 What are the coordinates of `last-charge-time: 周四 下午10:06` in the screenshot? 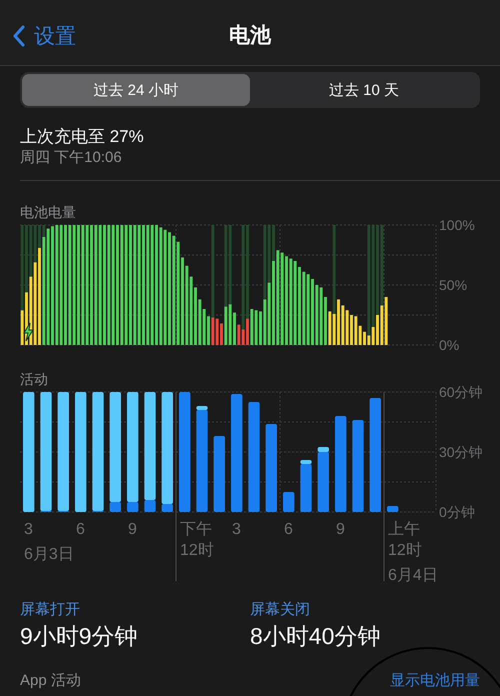 It's located at (71, 158).